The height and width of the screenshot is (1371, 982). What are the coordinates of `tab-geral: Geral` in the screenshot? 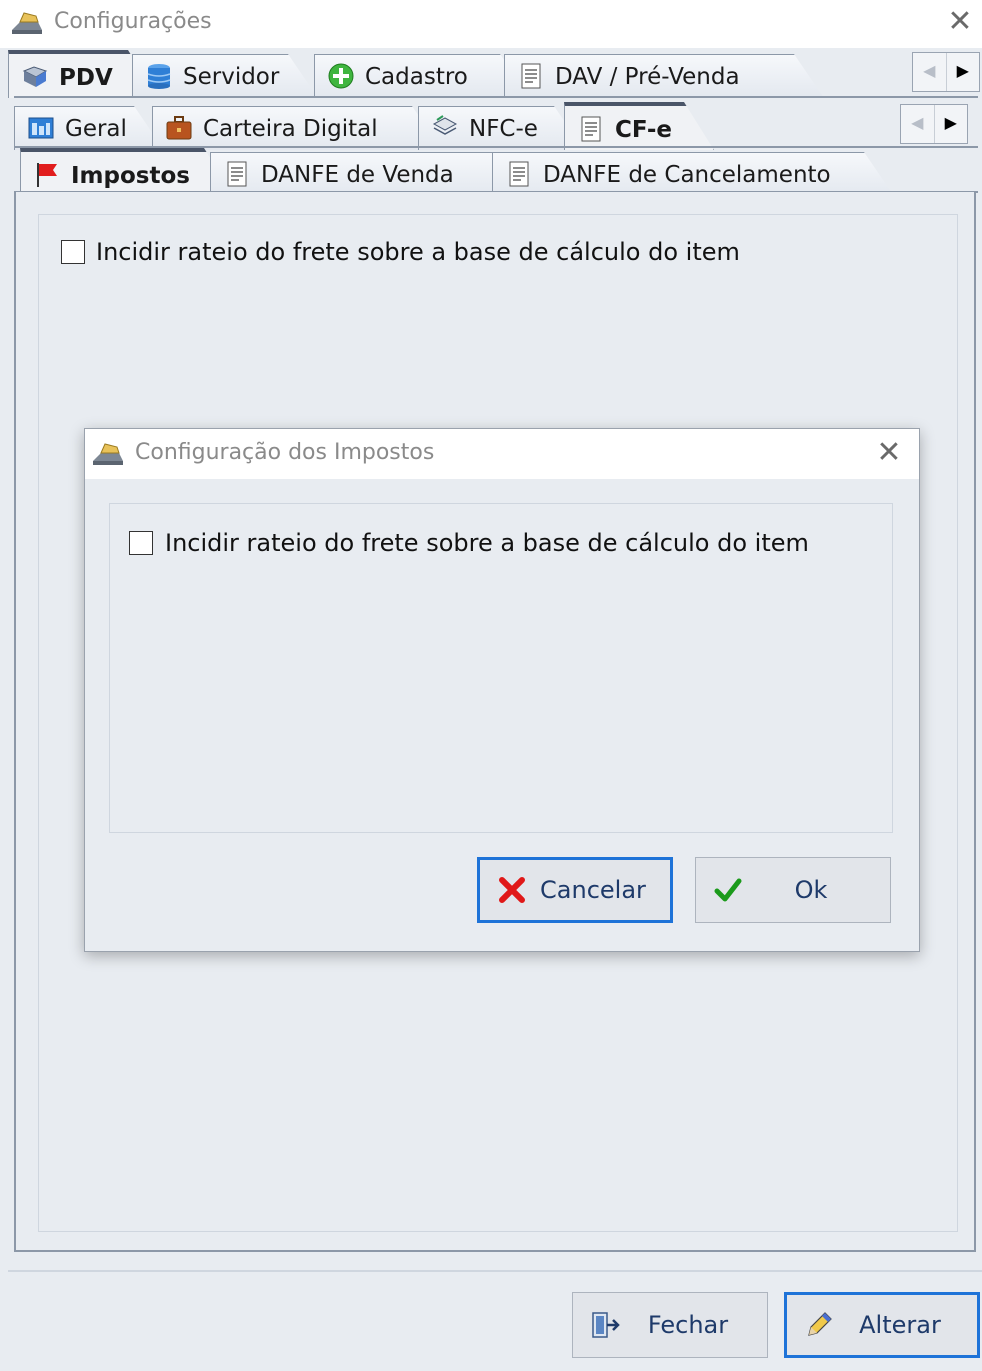 It's located at (89, 128).